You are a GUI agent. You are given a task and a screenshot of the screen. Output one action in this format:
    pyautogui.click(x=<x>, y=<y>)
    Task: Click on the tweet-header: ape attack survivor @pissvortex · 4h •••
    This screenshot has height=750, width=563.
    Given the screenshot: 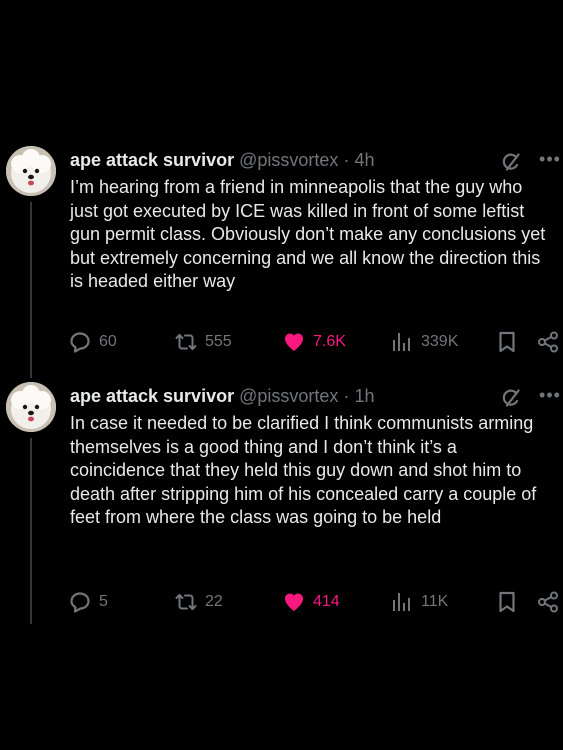 What is the action you would take?
    pyautogui.click(x=316, y=160)
    